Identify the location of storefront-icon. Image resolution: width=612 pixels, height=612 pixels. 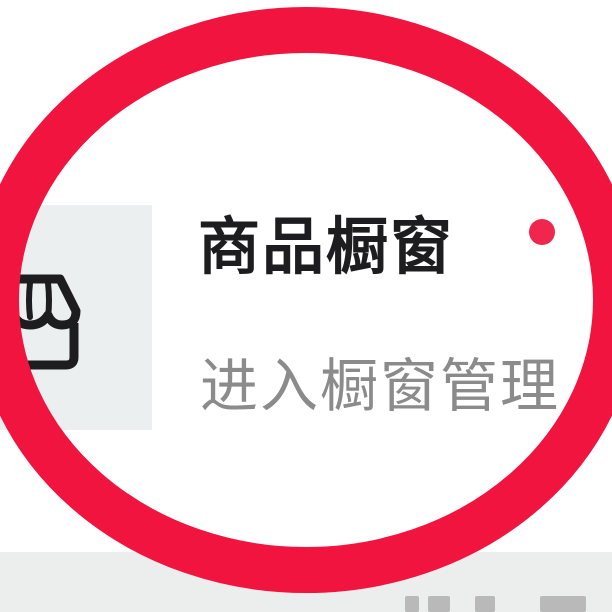
(40, 322).